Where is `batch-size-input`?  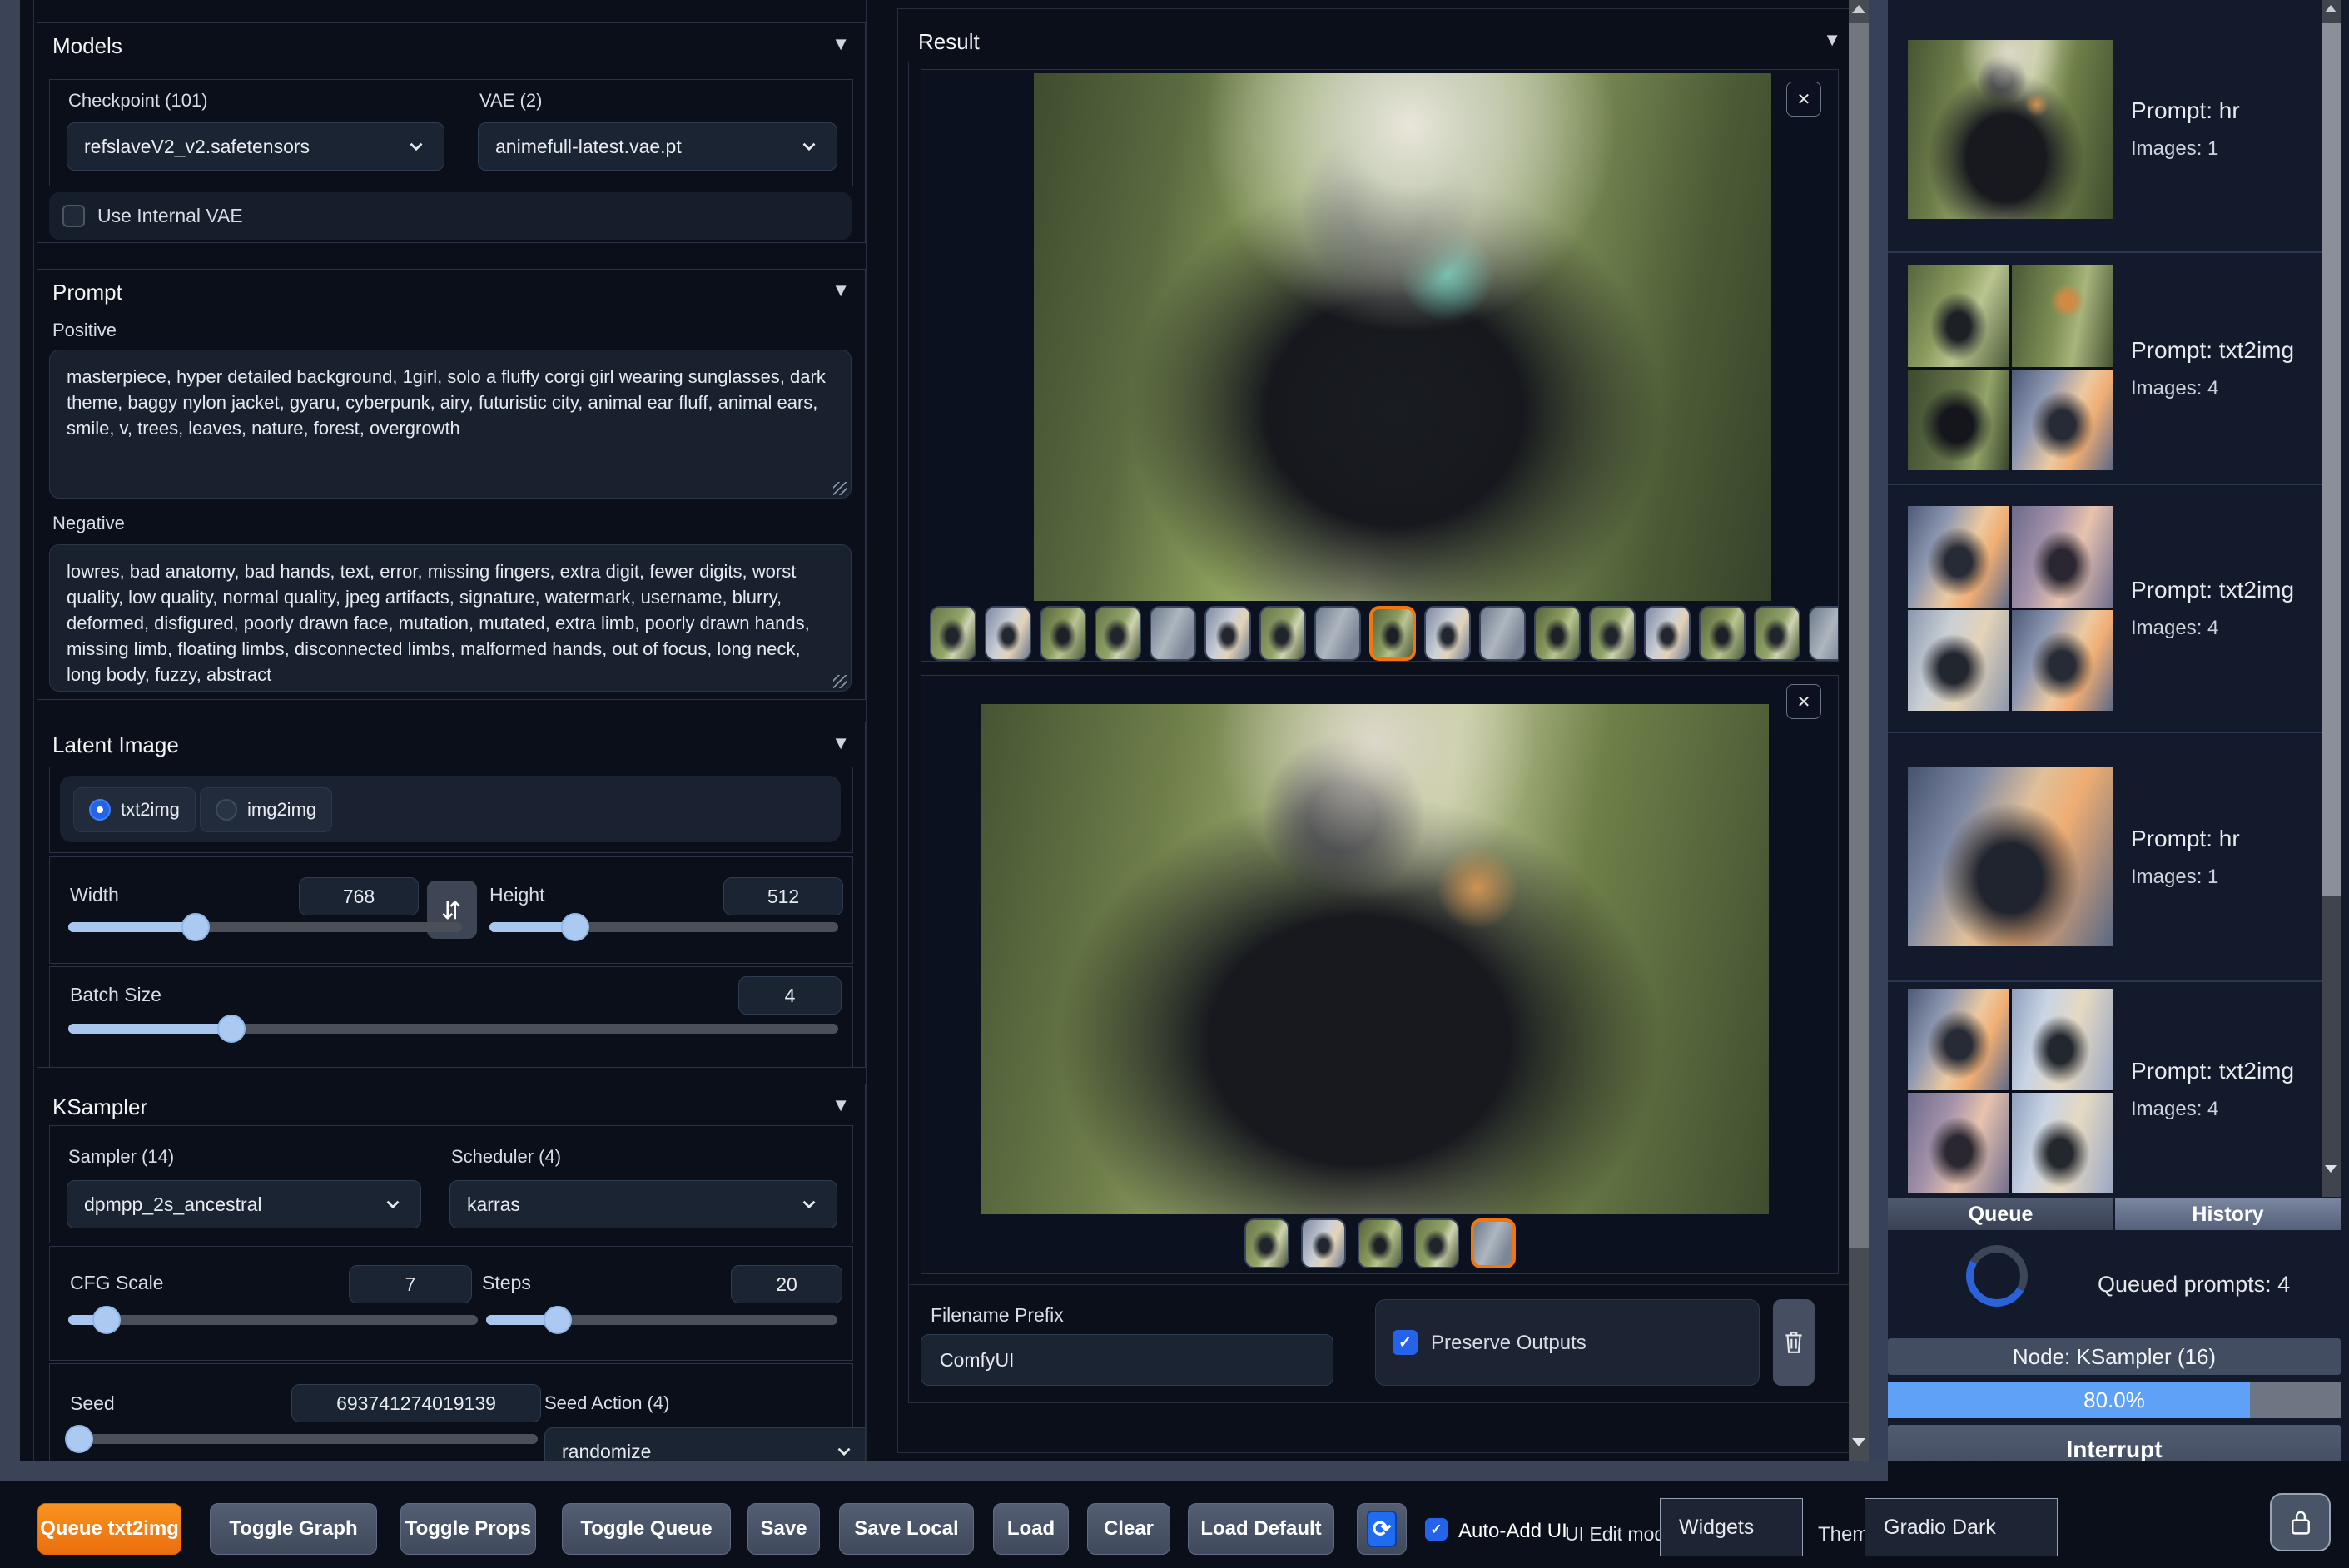
batch-size-input is located at coordinates (790, 995).